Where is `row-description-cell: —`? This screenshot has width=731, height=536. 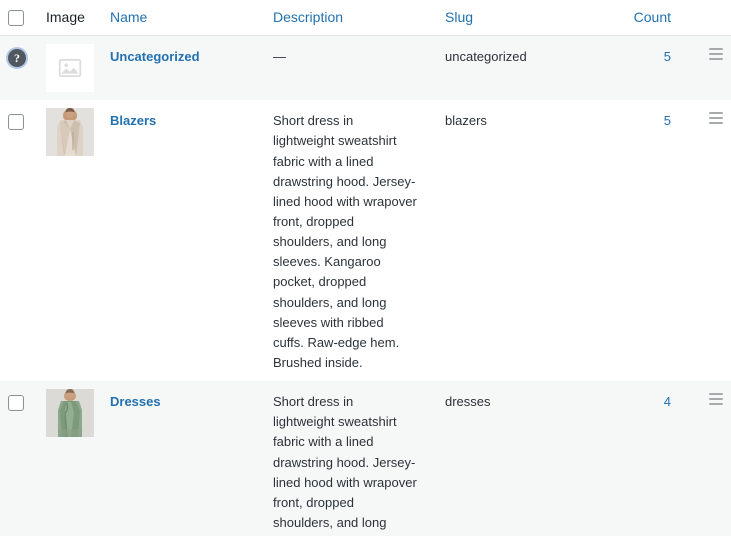 row-description-cell: — is located at coordinates (349, 68).